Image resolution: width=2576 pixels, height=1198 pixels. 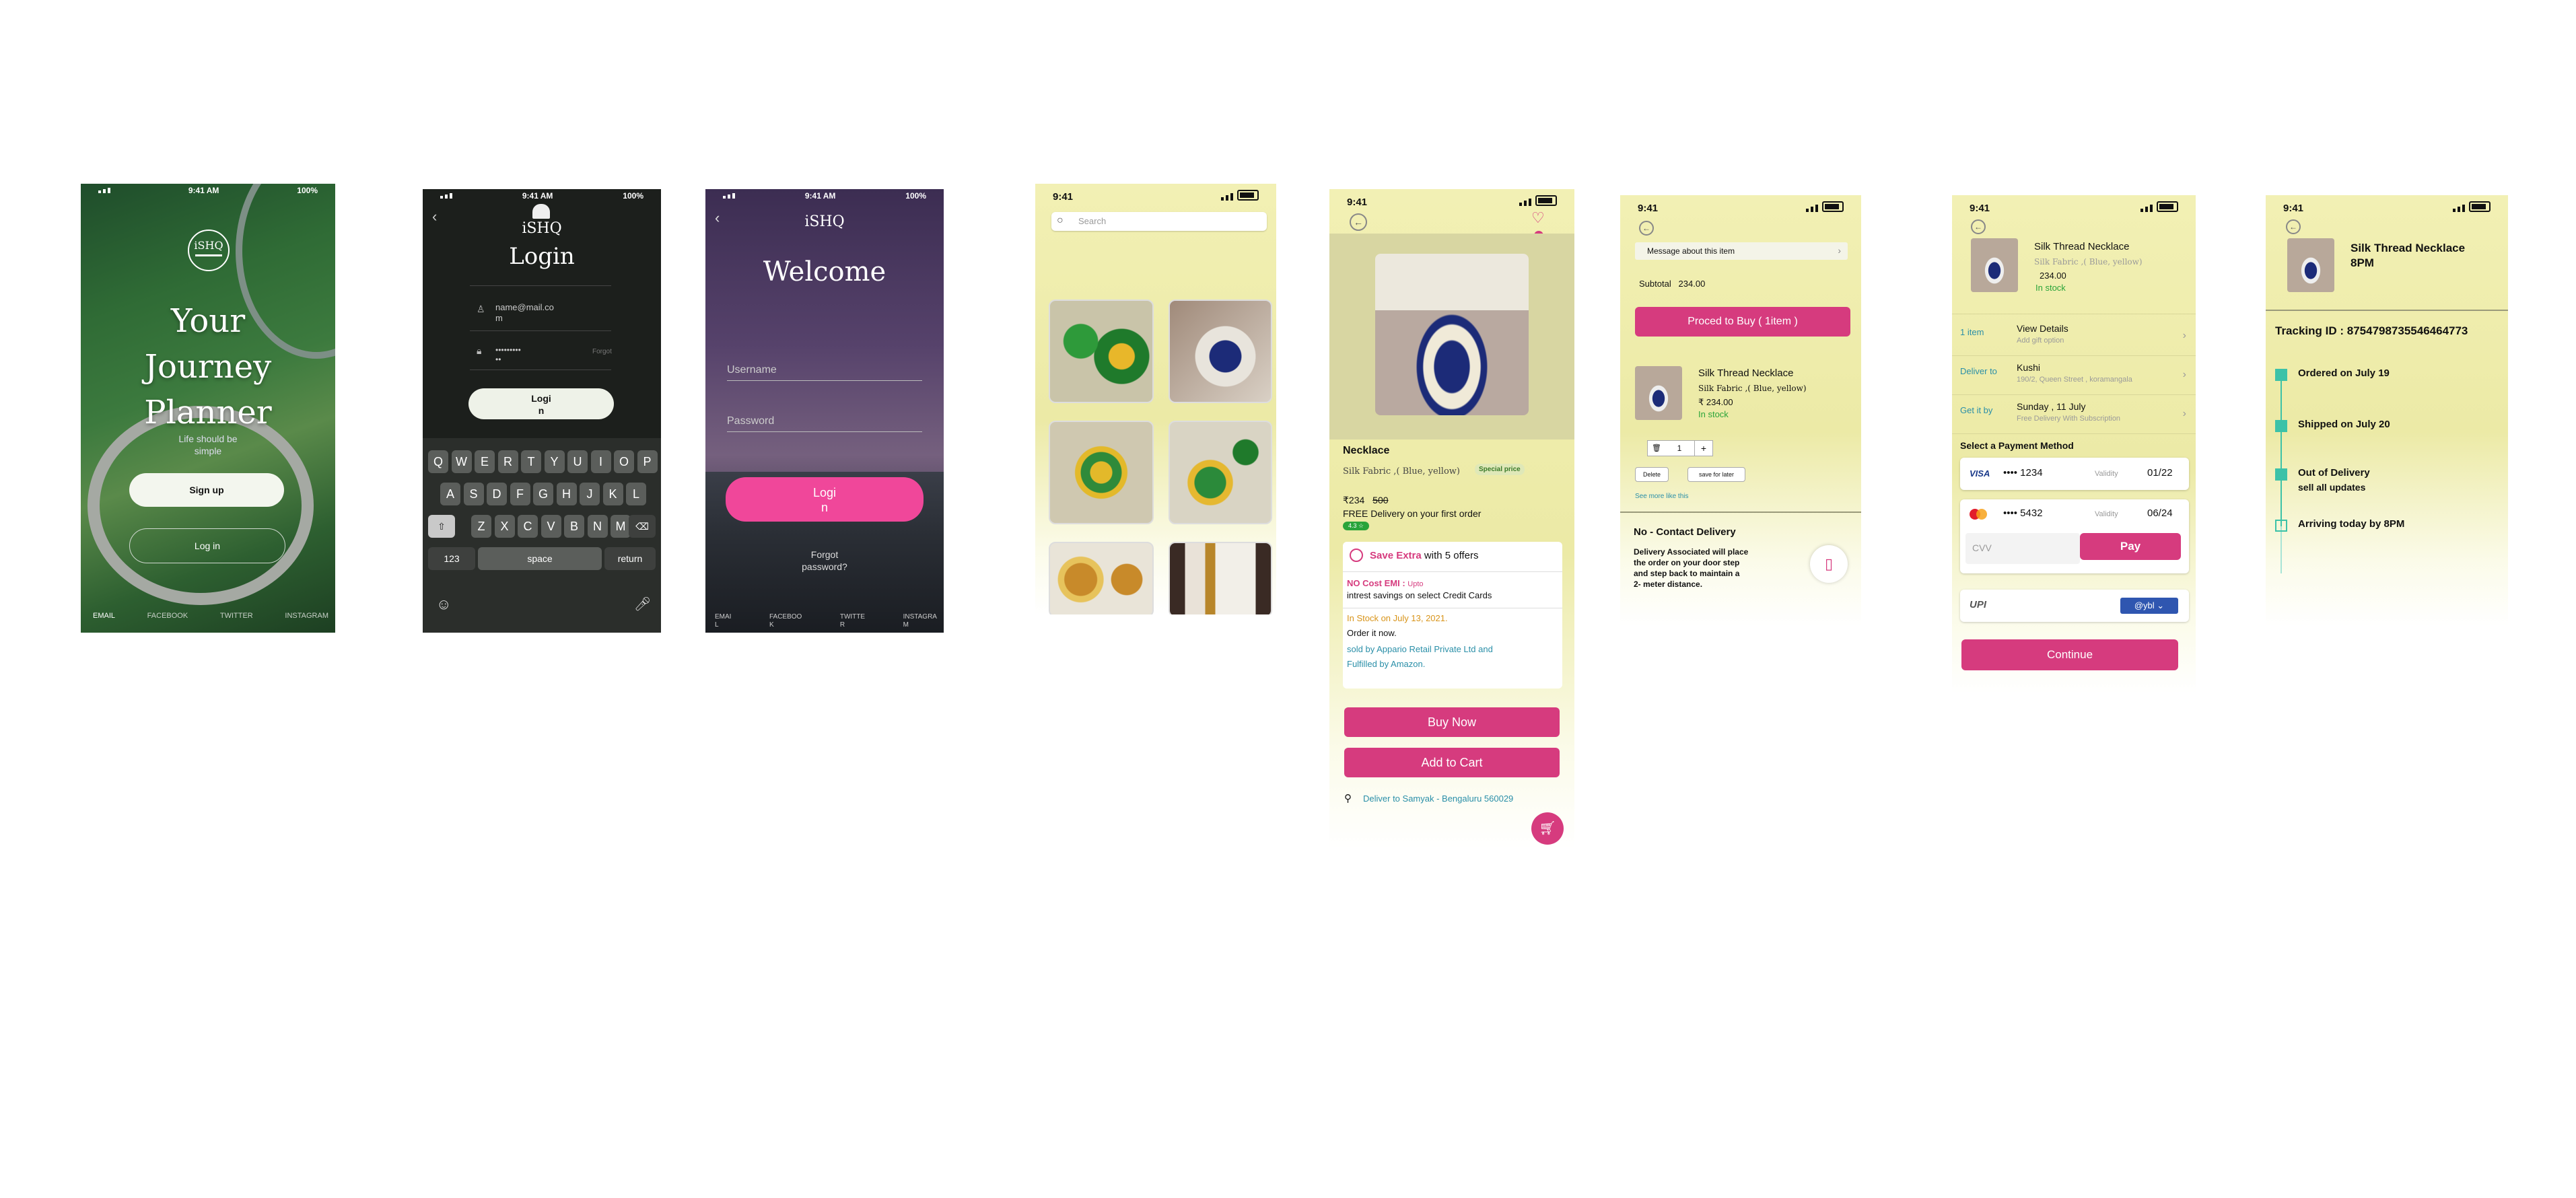 I want to click on key: P, so click(x=647, y=461).